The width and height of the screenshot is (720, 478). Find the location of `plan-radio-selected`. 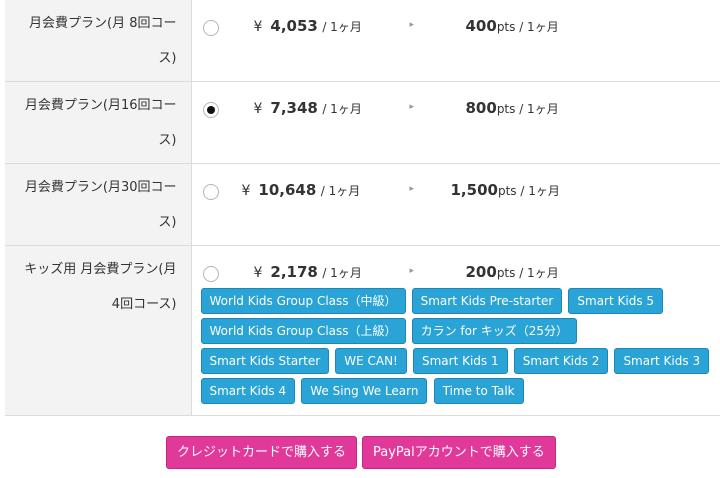

plan-radio-selected is located at coordinates (210, 110).